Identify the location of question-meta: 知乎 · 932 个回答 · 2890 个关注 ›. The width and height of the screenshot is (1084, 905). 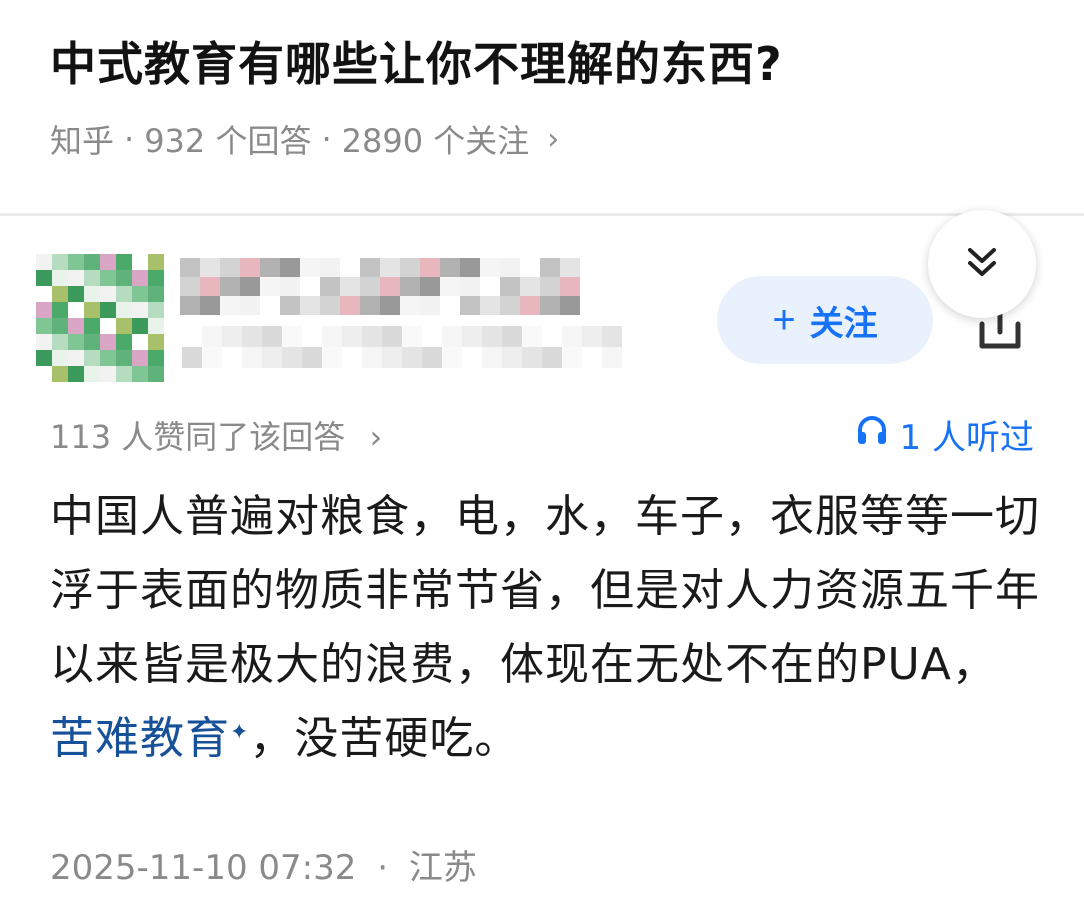
(304, 139).